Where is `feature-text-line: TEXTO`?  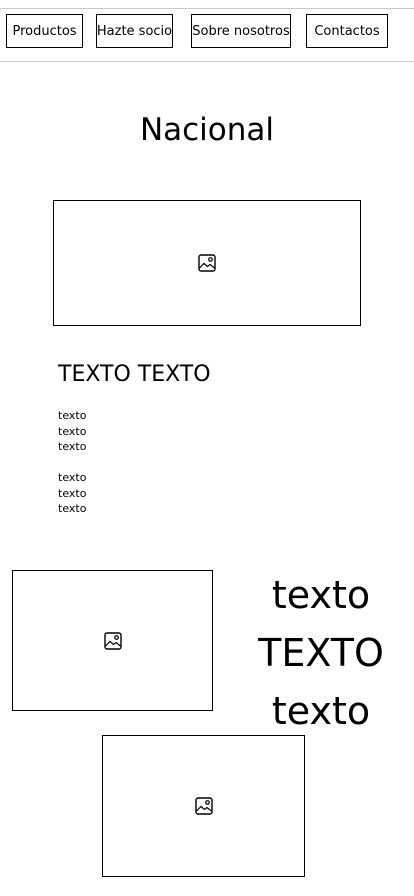 feature-text-line: TEXTO is located at coordinates (321, 653).